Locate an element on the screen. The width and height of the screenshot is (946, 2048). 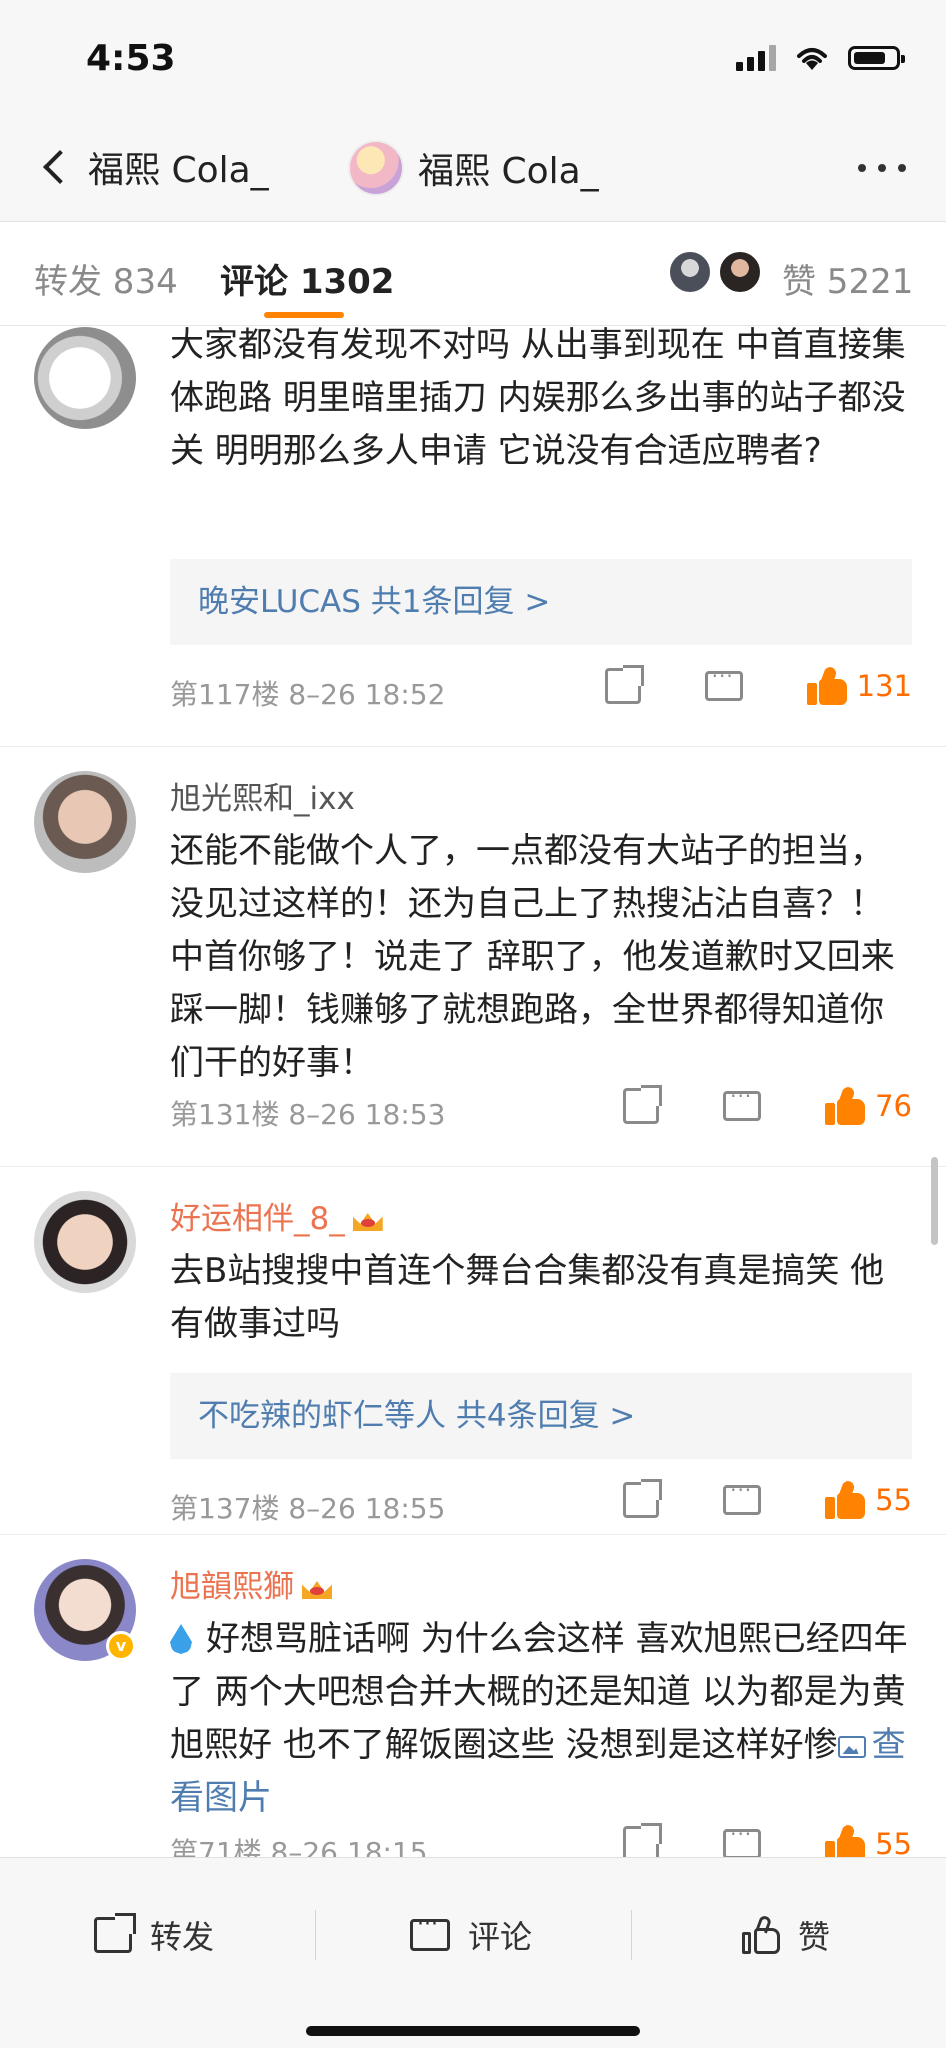
battery-icon is located at coordinates (876, 58).